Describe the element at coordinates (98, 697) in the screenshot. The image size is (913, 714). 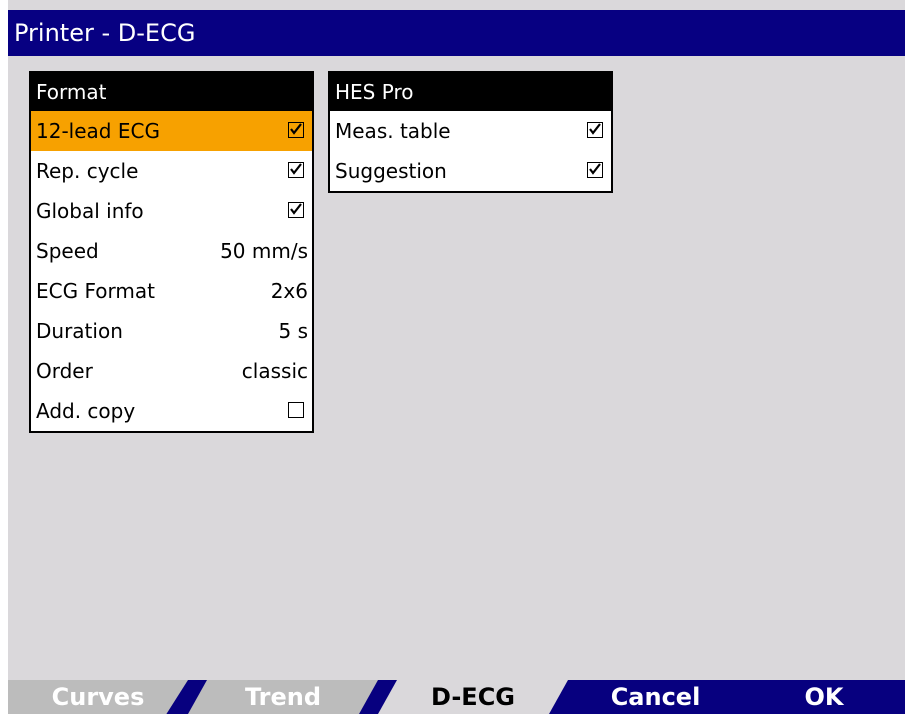
I see `tab-curves: Curves` at that location.